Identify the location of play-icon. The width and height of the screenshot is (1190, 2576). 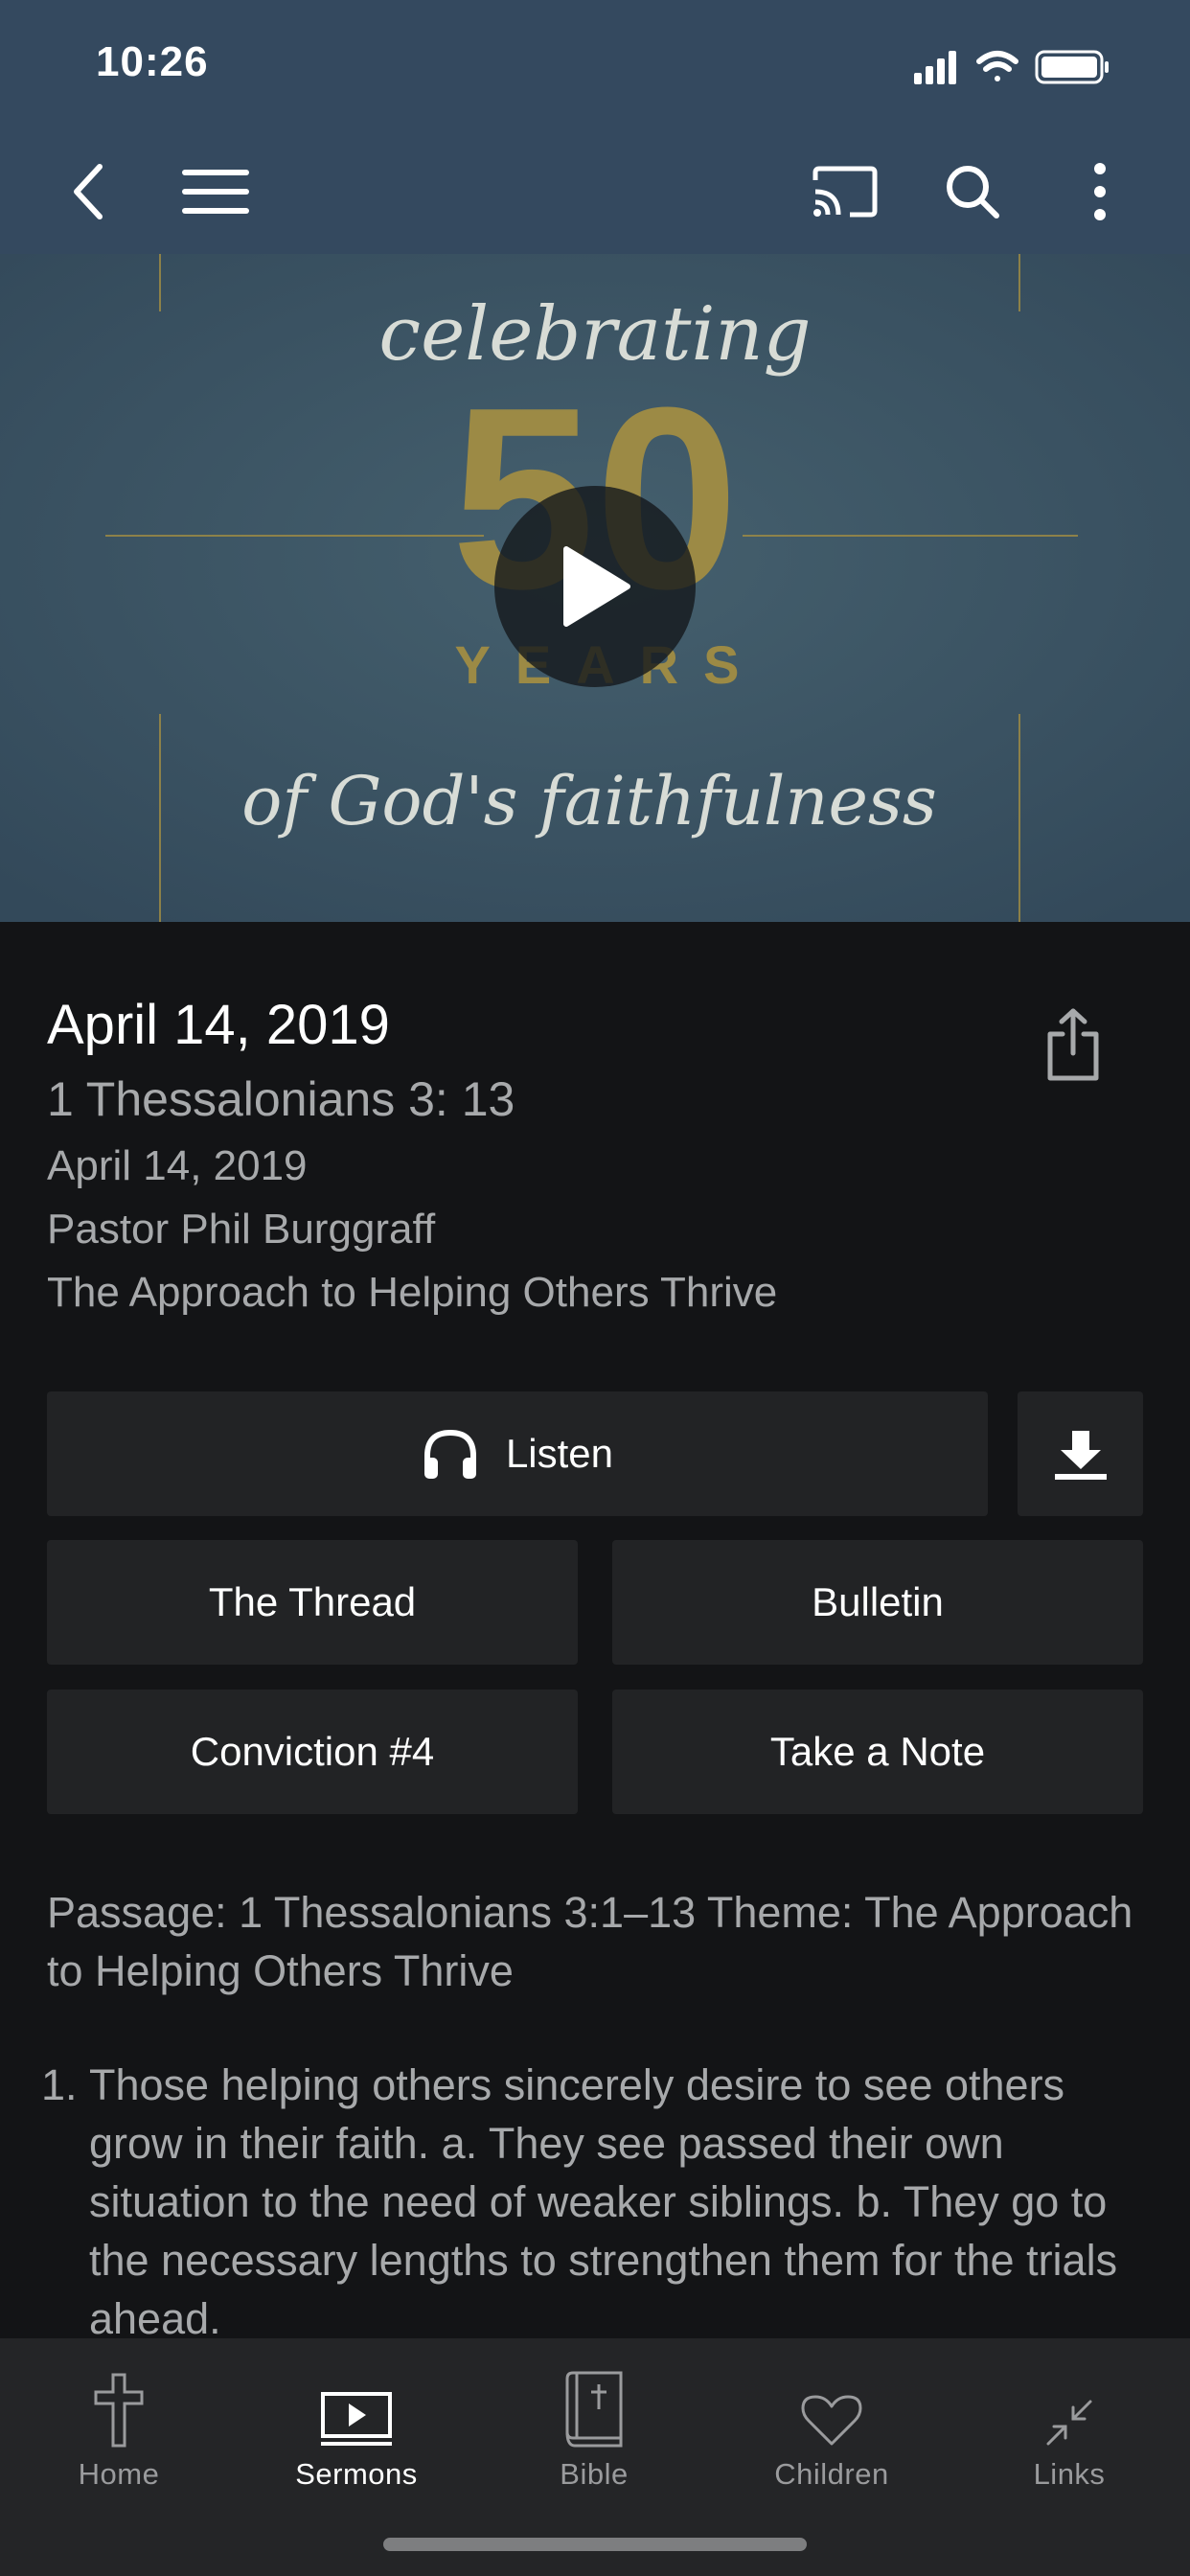
(596, 586).